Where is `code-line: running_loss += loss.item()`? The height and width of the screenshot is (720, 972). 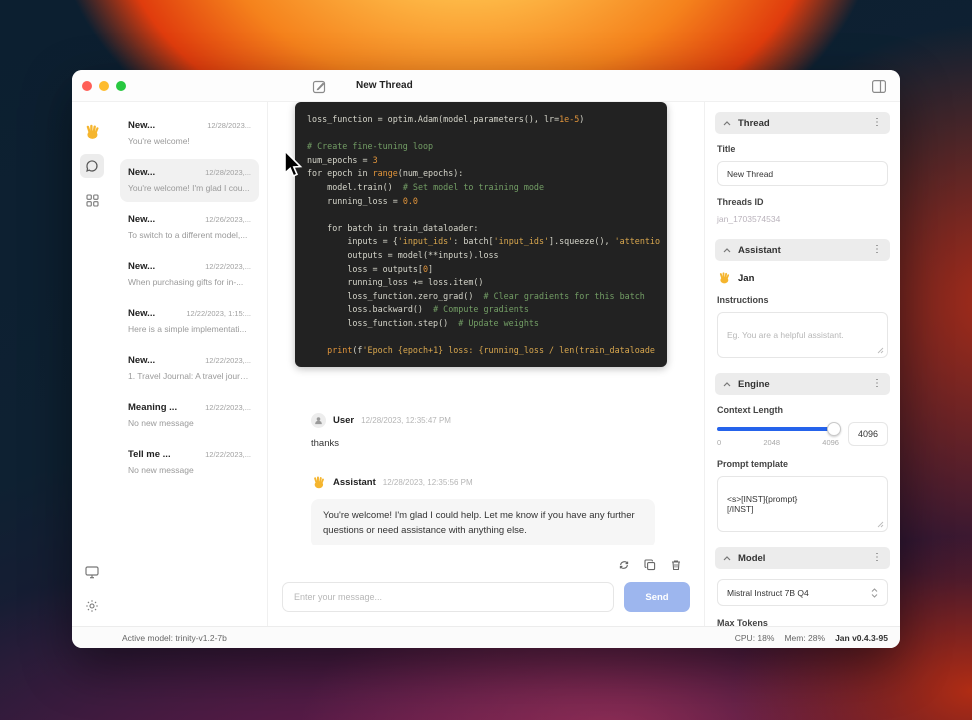
code-line: running_loss += loss.item() is located at coordinates (395, 282).